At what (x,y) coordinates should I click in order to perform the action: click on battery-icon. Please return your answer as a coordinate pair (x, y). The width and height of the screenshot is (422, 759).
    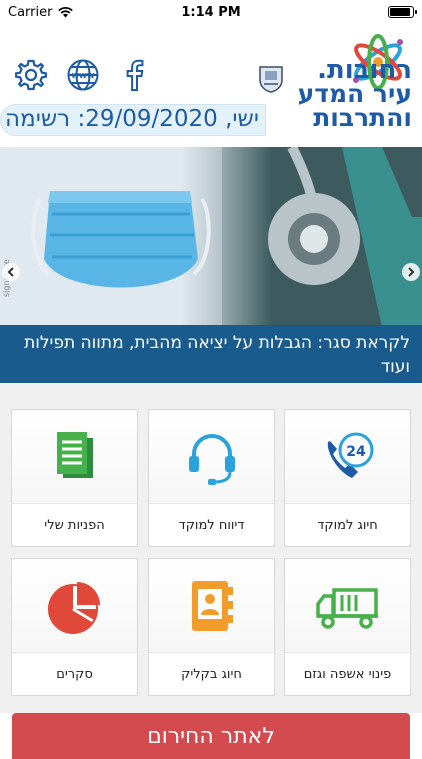
    Looking at the image, I should click on (402, 12).